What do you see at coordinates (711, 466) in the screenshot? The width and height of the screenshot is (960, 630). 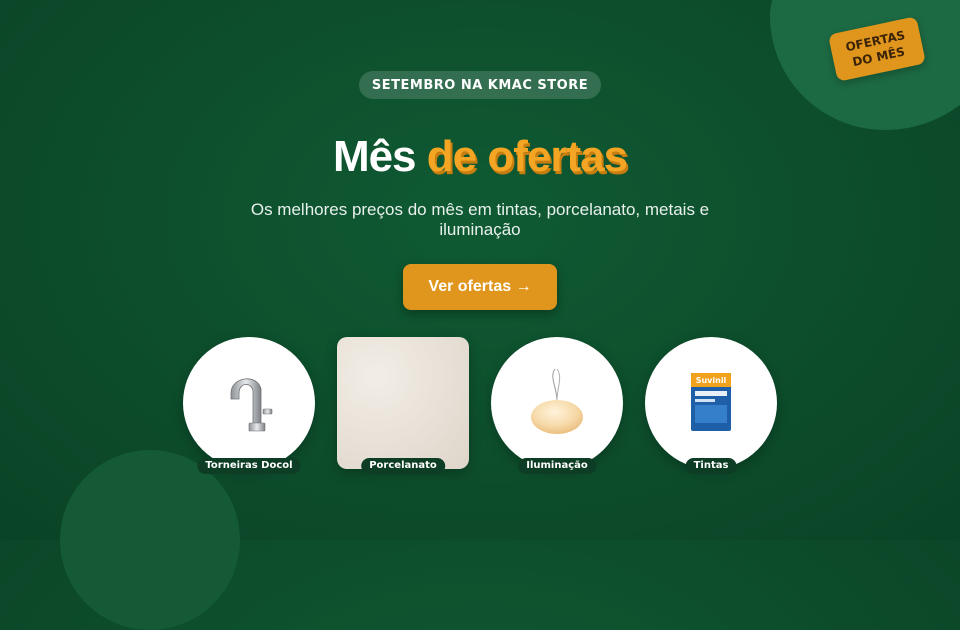 I see `category-label-paints: Tintas` at bounding box center [711, 466].